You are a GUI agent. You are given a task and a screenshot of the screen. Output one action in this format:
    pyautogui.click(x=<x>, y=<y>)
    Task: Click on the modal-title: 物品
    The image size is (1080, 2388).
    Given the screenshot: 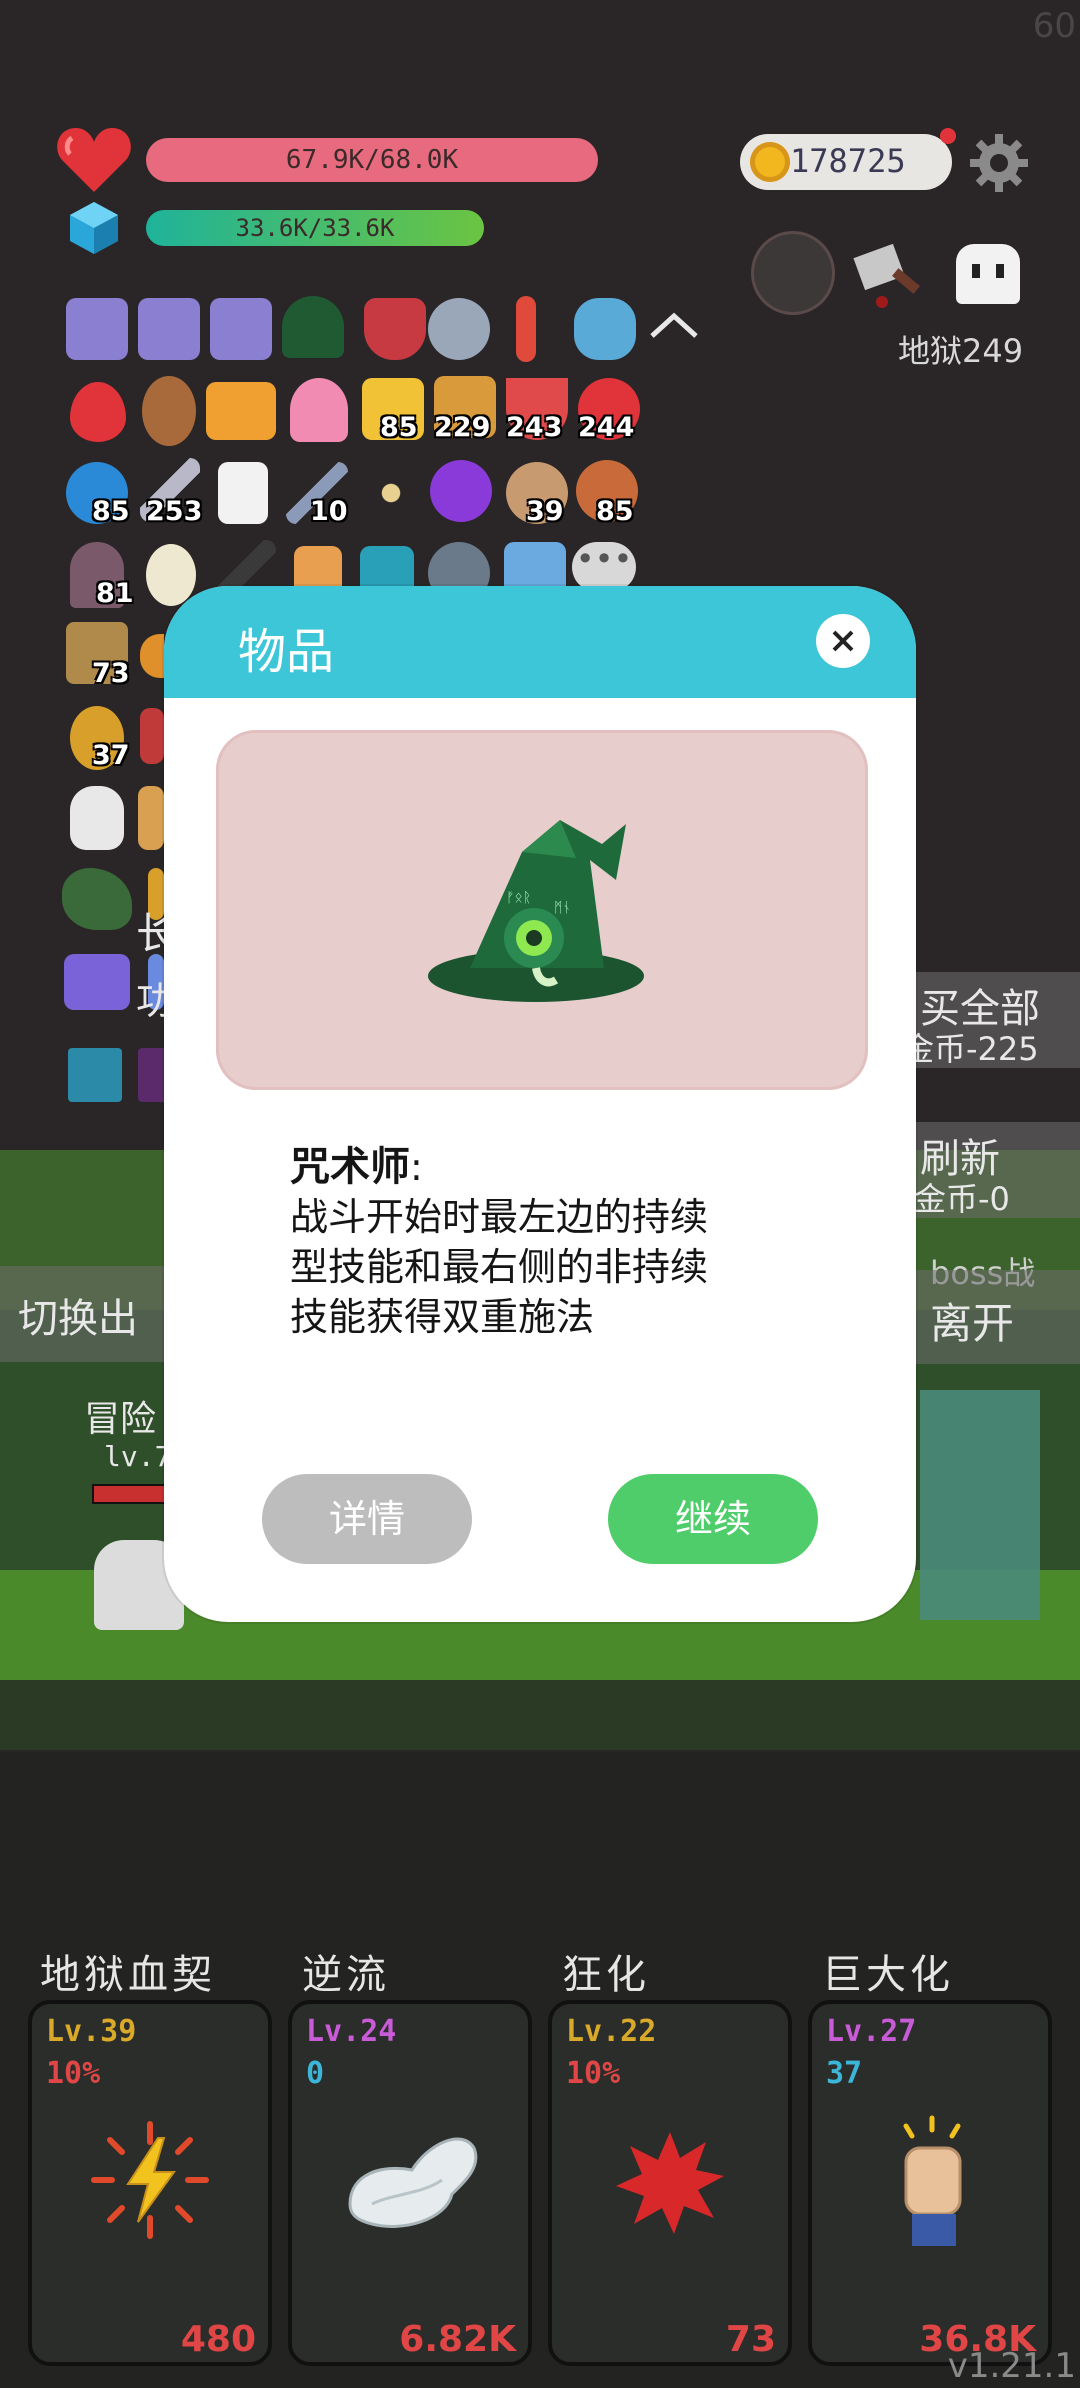 What is the action you would take?
    pyautogui.click(x=286, y=652)
    